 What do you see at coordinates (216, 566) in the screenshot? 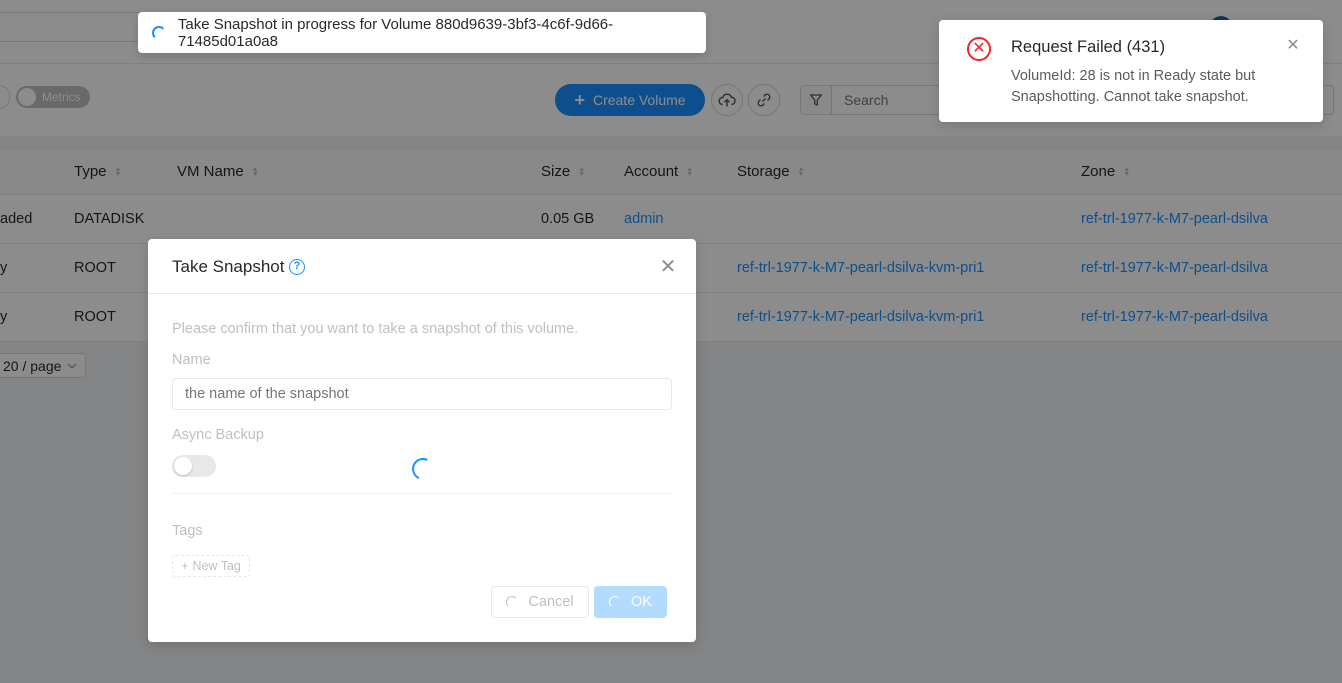
I see `new-tag-label: New Tag` at bounding box center [216, 566].